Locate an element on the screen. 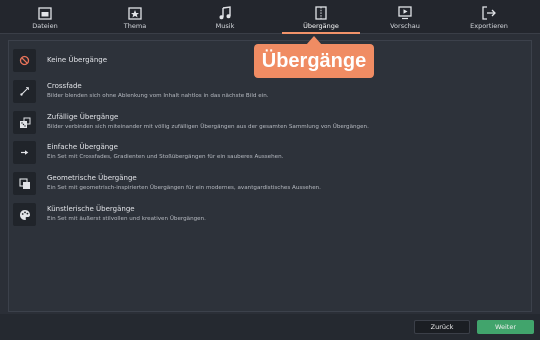 The width and height of the screenshot is (540, 340). tab-thema: Thema is located at coordinates (135, 17).